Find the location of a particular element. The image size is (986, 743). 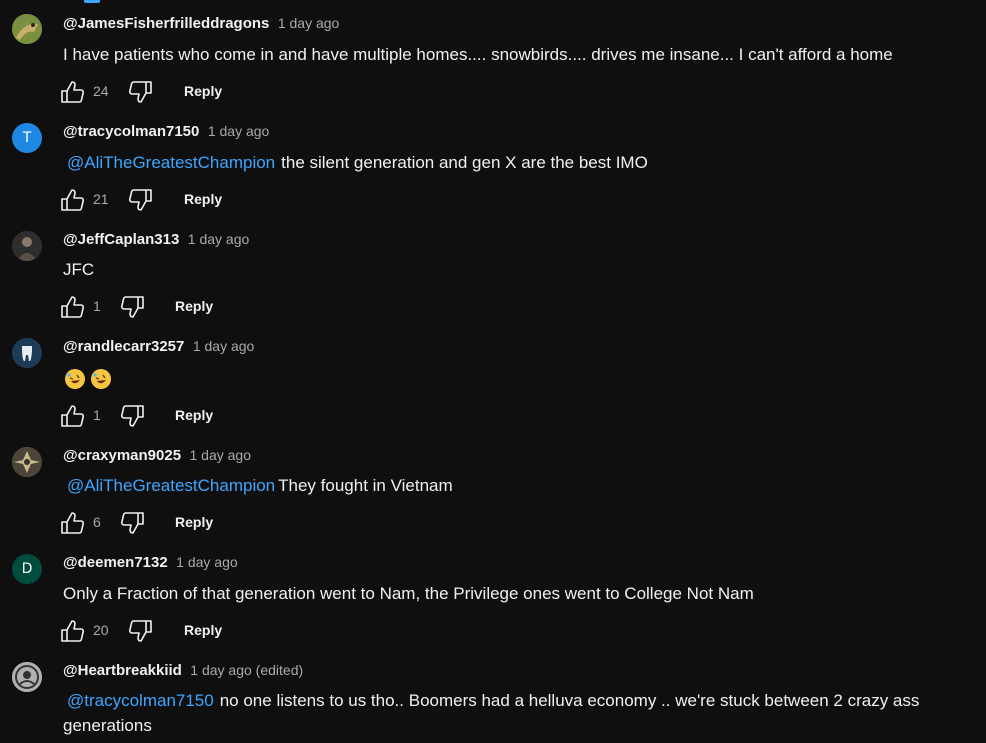

author-name: @Heartbreakkiid is located at coordinates (122, 670).